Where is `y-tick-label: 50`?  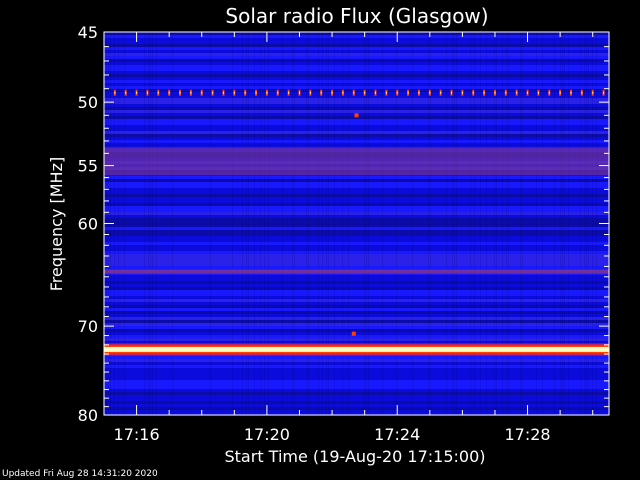 y-tick-label: 50 is located at coordinates (88, 102).